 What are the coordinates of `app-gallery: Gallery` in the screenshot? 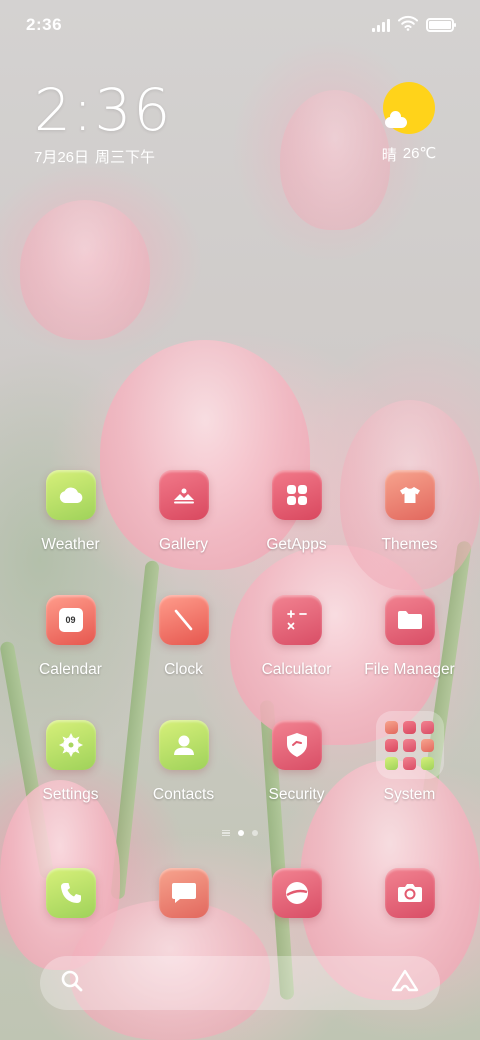 It's located at (183, 532).